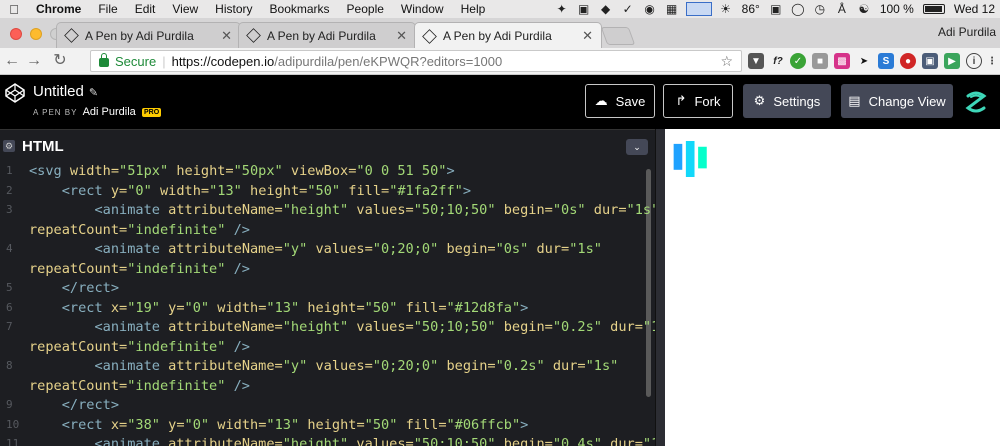 This screenshot has height=446, width=1000. I want to click on search-circle-icon: ◯, so click(798, 9).